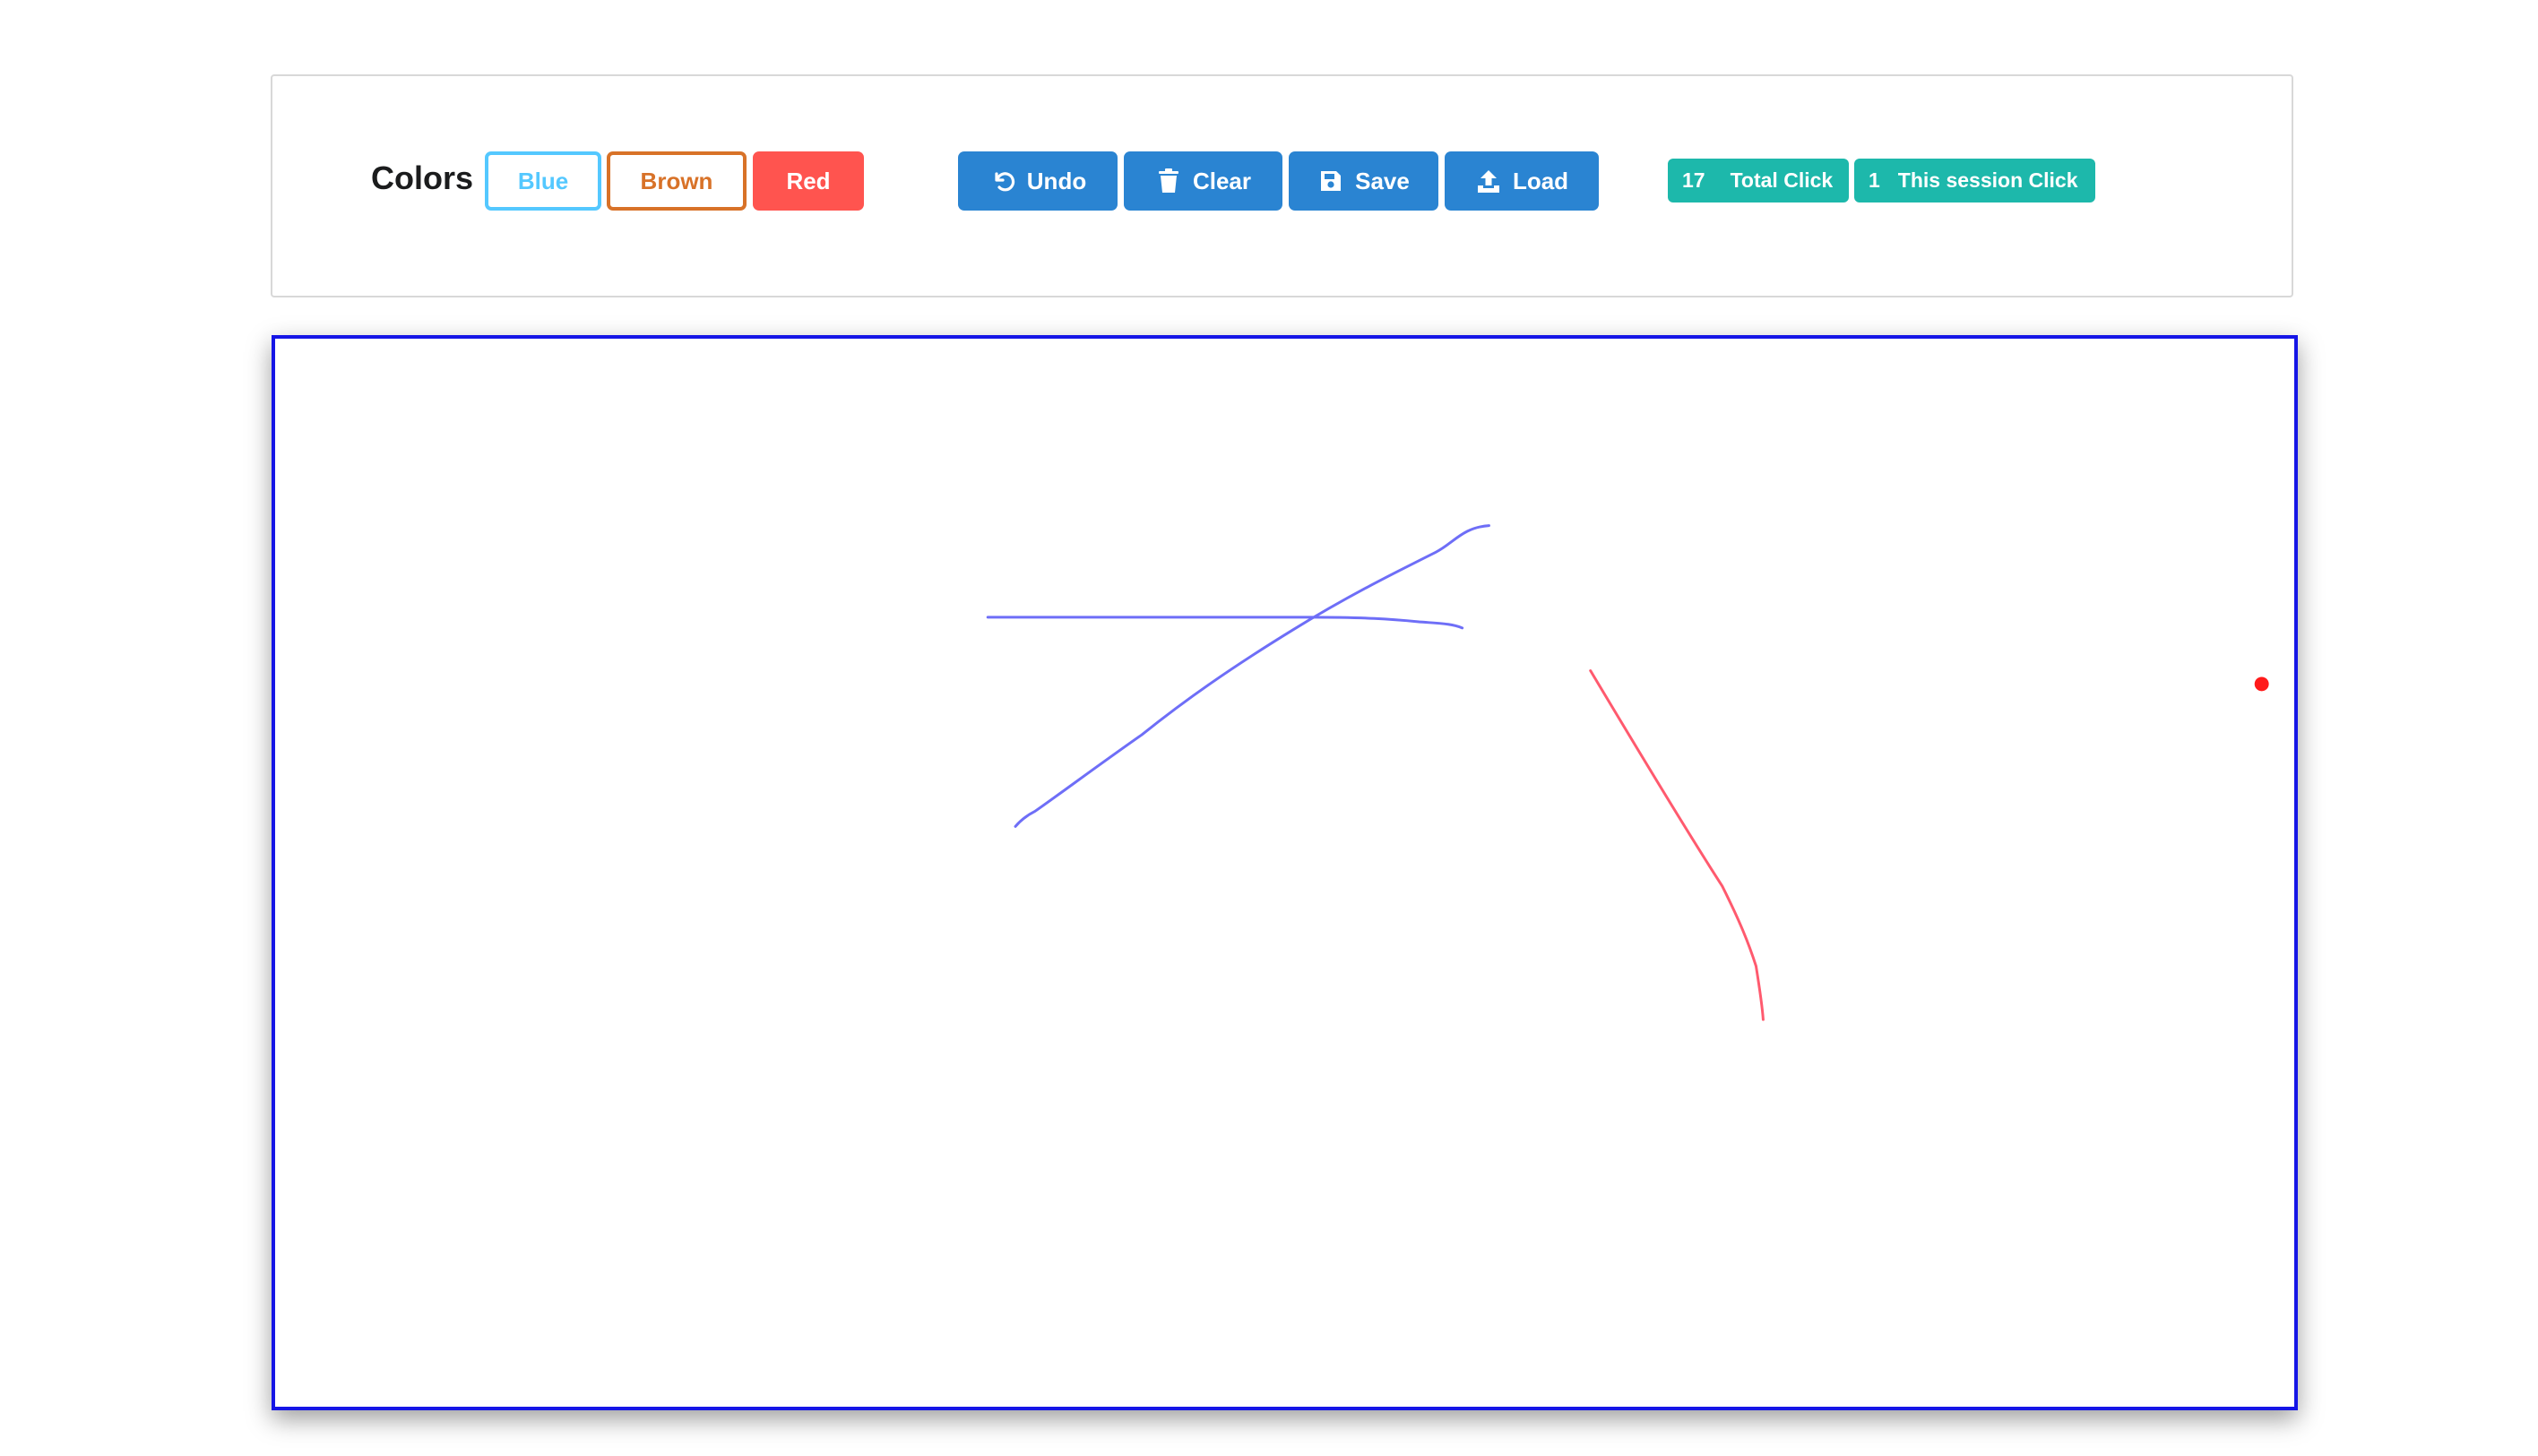 This screenshot has height=1456, width=2538. What do you see at coordinates (2262, 684) in the screenshot?
I see `cursor-dot` at bounding box center [2262, 684].